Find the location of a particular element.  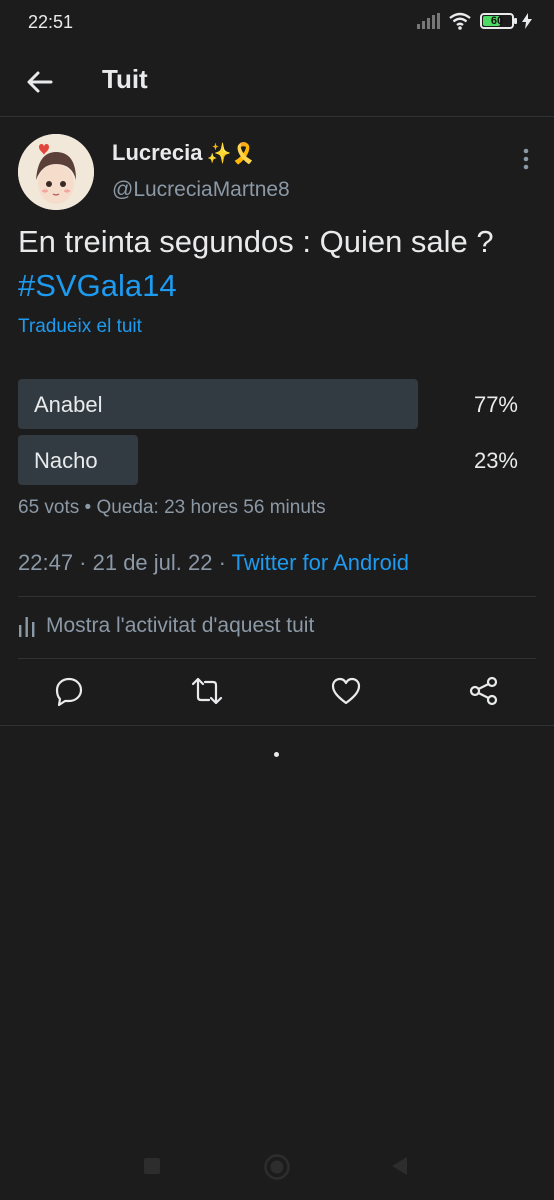

timestamp-text: 22:47 · 21 de jul. 22 · is located at coordinates (125, 562).